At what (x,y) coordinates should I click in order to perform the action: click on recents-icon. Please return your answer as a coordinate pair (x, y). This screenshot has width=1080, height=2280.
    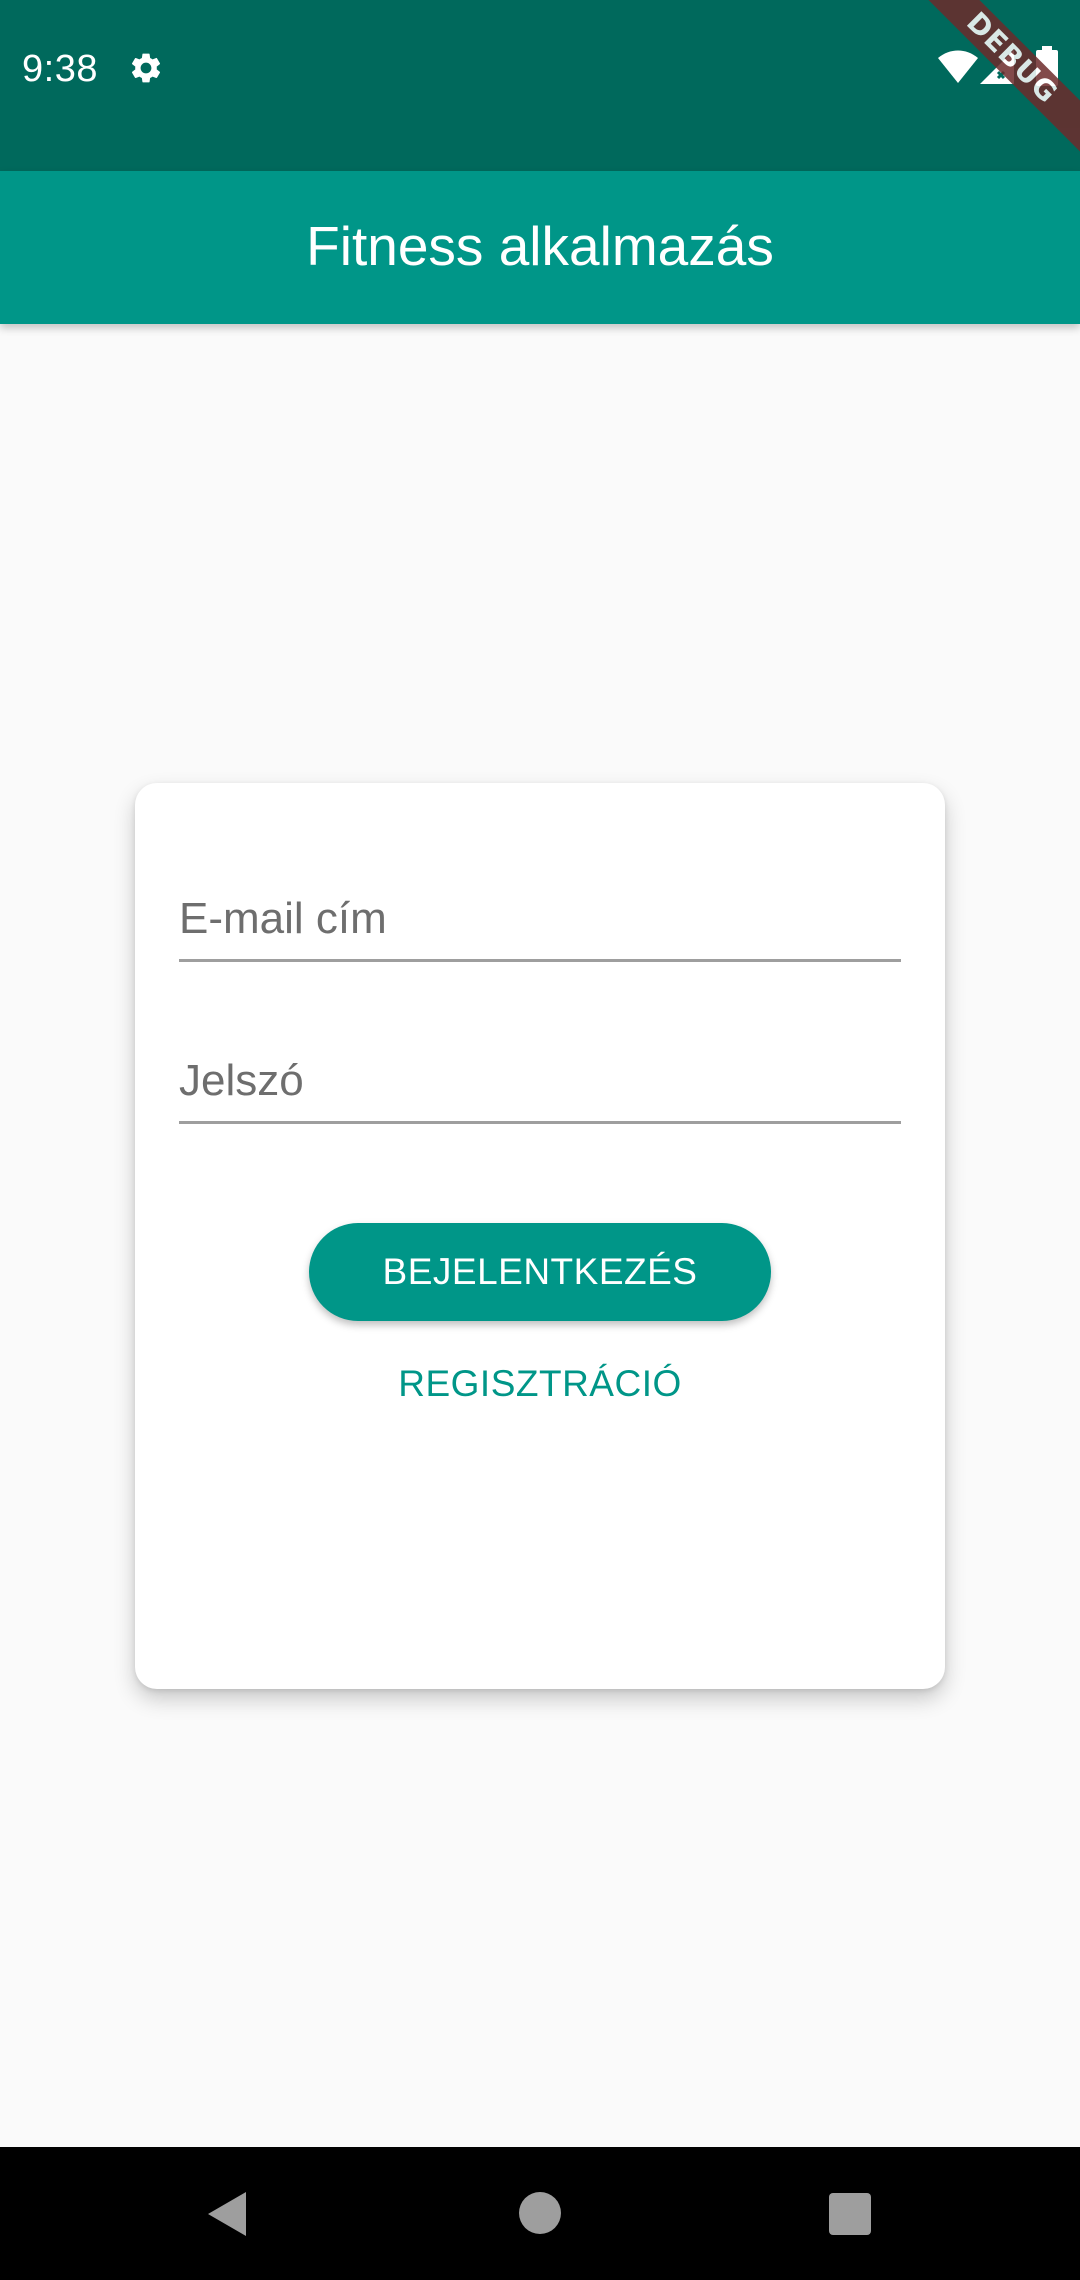
    Looking at the image, I should click on (850, 2214).